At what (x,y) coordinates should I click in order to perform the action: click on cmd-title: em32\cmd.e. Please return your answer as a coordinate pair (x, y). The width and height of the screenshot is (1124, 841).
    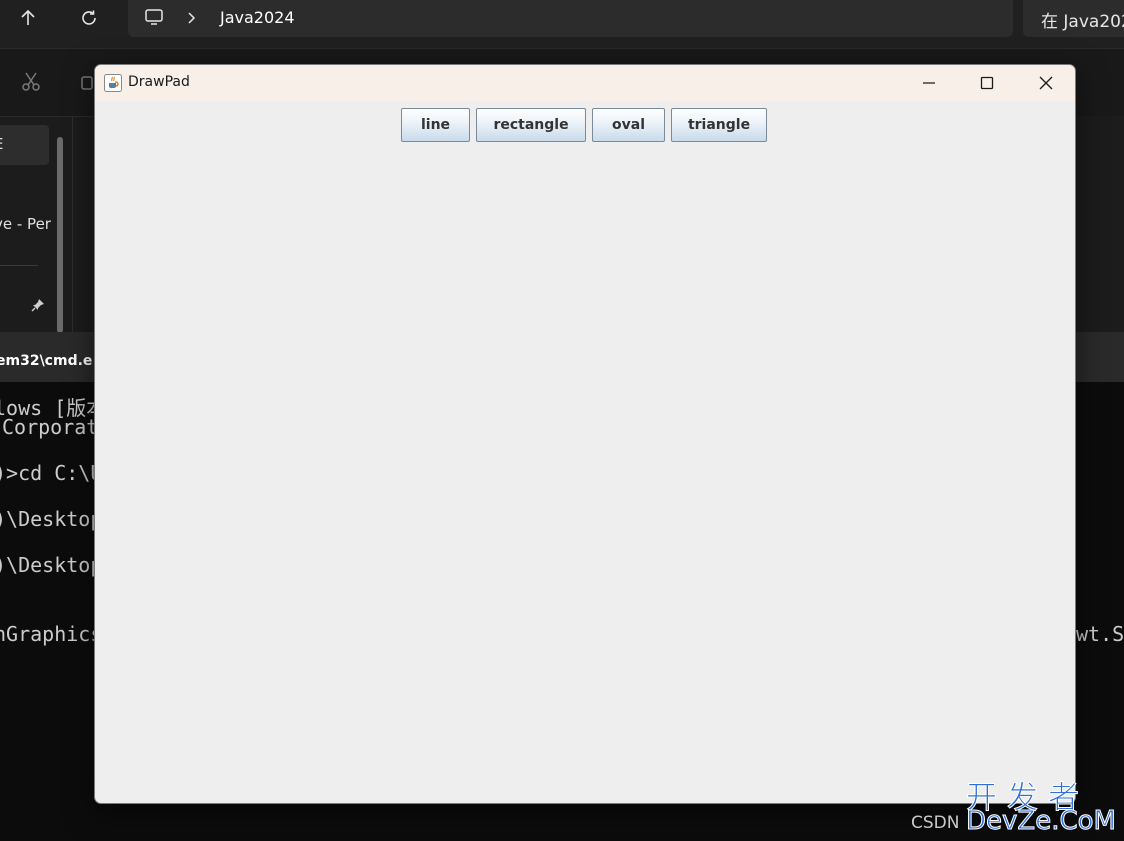
    Looking at the image, I should click on (46, 361).